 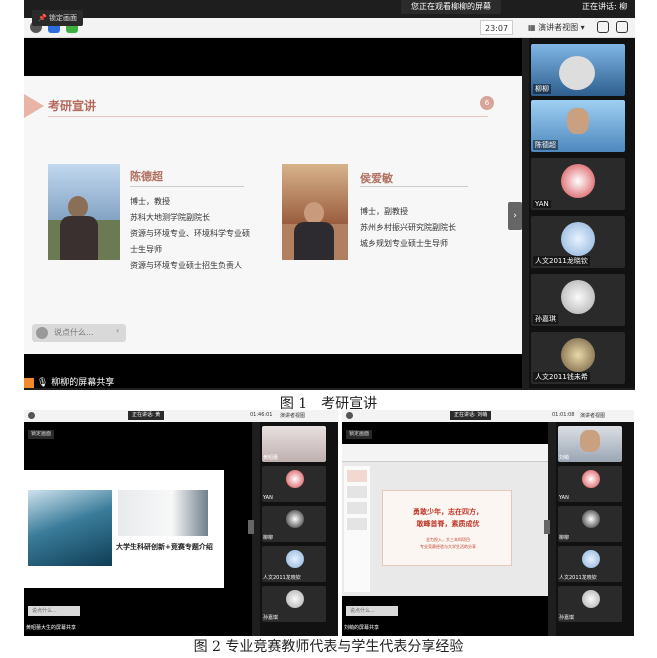 What do you see at coordinates (578, 126) in the screenshot?
I see `participant-tile: 陈德超` at bounding box center [578, 126].